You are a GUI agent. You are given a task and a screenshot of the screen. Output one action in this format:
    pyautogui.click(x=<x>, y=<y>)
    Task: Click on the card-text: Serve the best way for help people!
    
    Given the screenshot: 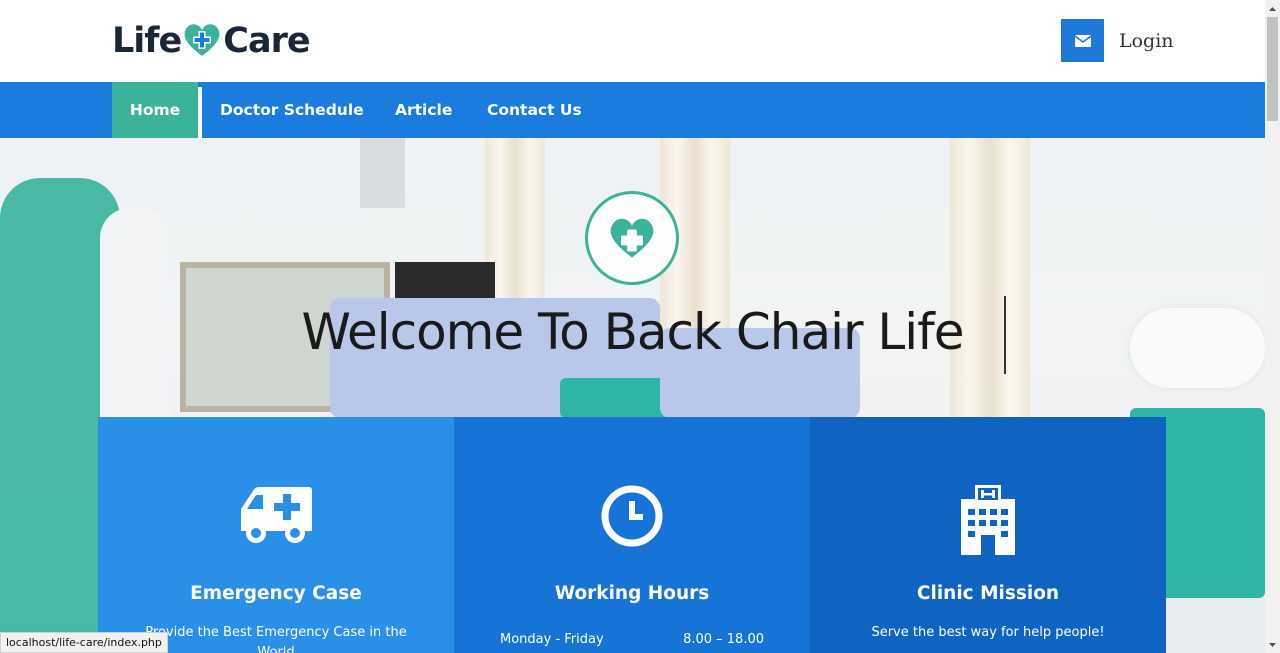 What is the action you would take?
    pyautogui.click(x=988, y=632)
    